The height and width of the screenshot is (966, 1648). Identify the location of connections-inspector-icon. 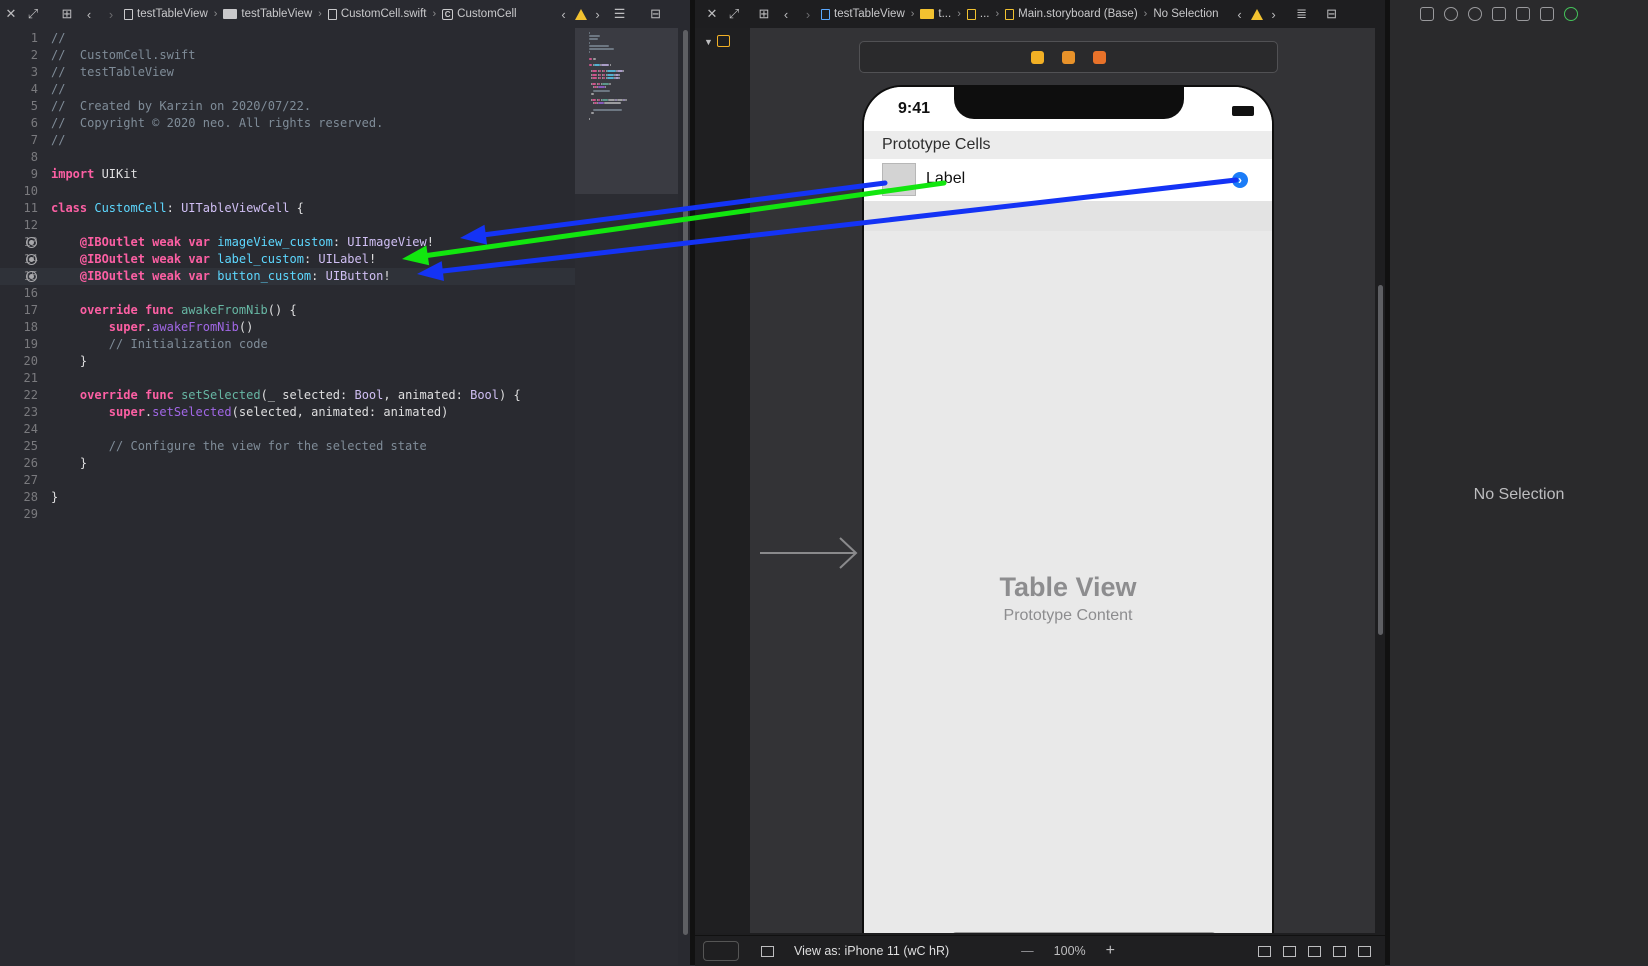
(1571, 14).